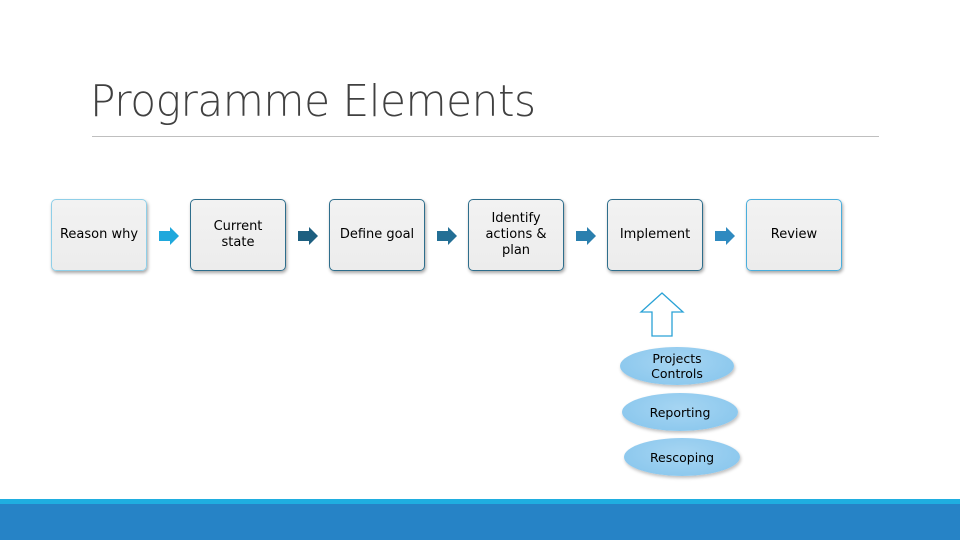 The image size is (960, 540). I want to click on title-divider, so click(485, 136).